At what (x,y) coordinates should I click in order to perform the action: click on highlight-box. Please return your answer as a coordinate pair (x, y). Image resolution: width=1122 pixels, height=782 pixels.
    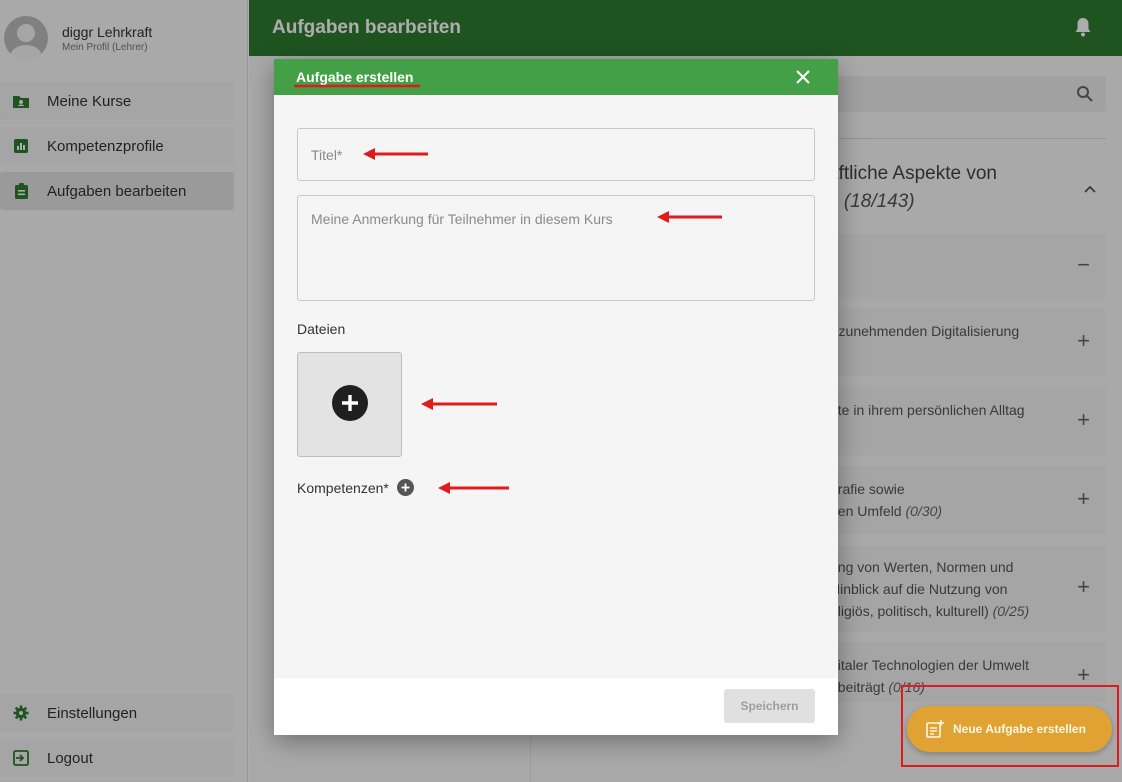
    Looking at the image, I should click on (1010, 726).